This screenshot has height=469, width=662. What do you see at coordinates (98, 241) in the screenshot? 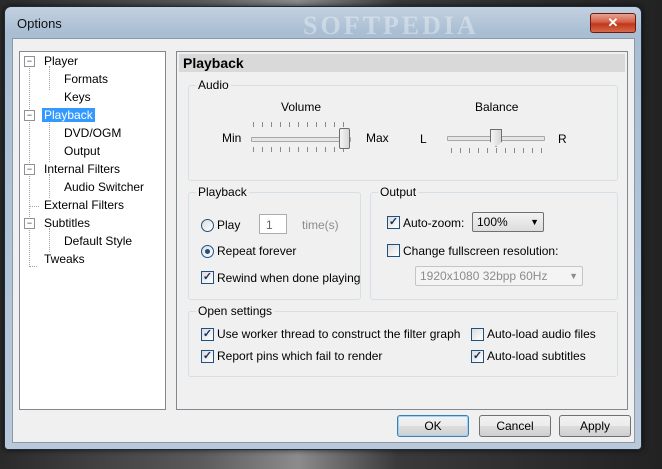
I see `tree-item-default-style: Default Style` at bounding box center [98, 241].